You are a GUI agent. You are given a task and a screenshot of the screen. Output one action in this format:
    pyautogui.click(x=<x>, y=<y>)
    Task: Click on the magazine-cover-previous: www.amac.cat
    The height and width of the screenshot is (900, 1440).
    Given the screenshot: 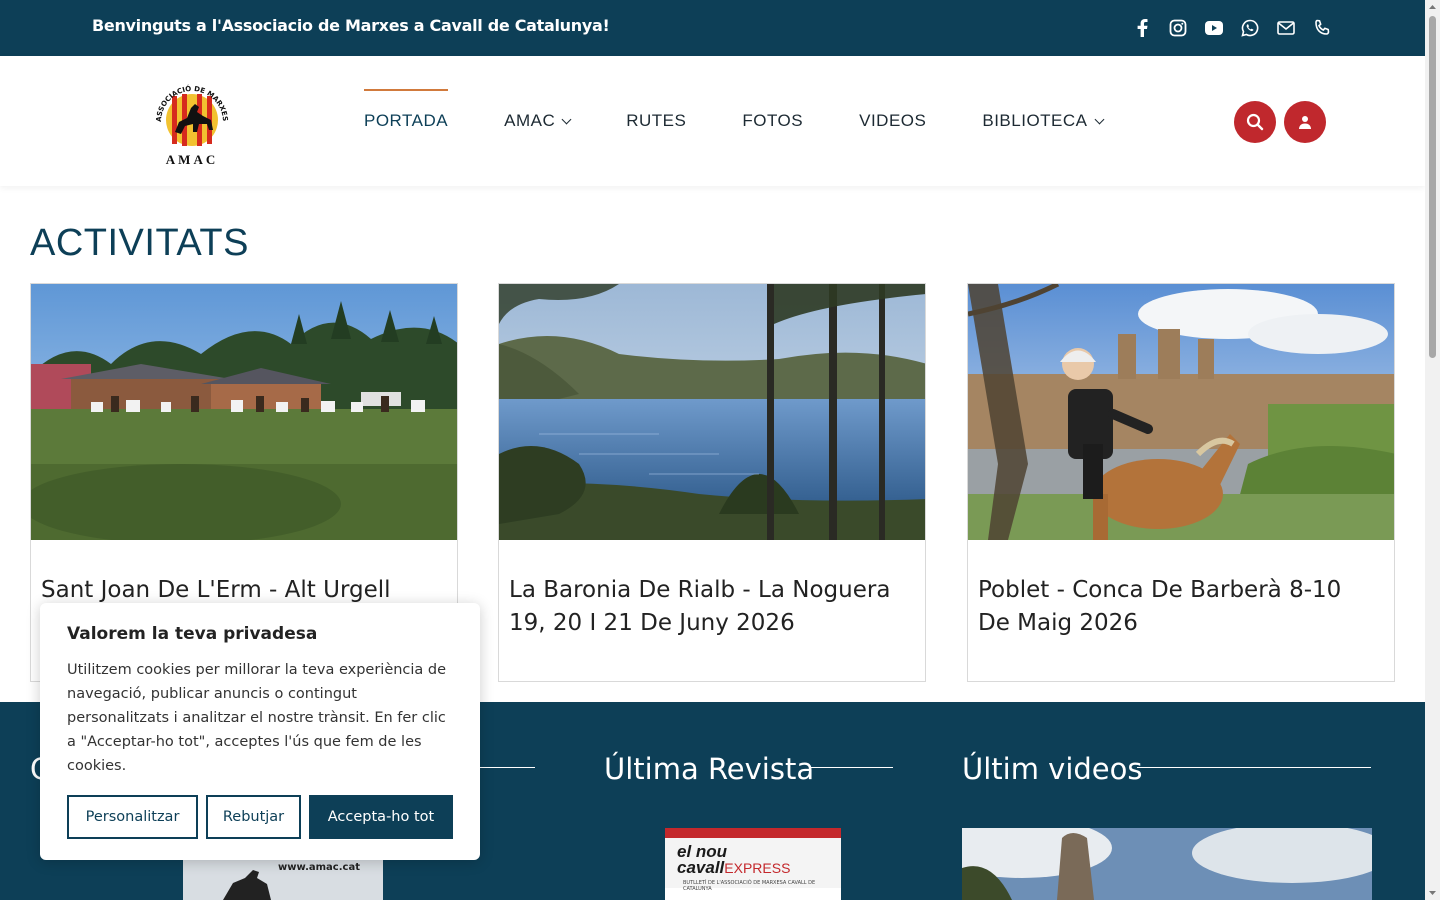 What is the action you would take?
    pyautogui.click(x=283, y=879)
    